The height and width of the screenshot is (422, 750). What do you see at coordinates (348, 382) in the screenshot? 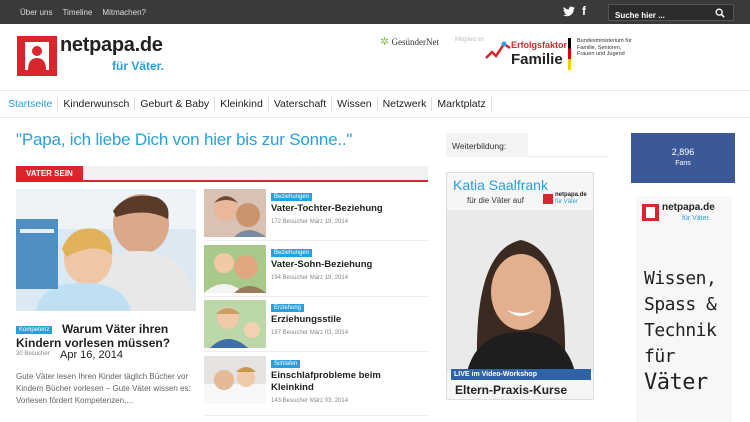
I see `side-article-title: Einschlafprobleme beim Kleinkind` at bounding box center [348, 382].